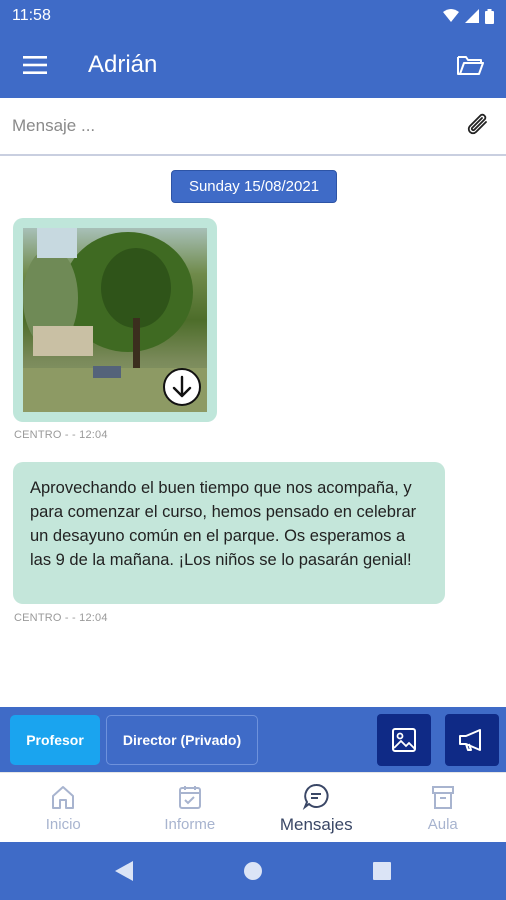 The height and width of the screenshot is (900, 506). I want to click on nav-label: Informe, so click(190, 824).